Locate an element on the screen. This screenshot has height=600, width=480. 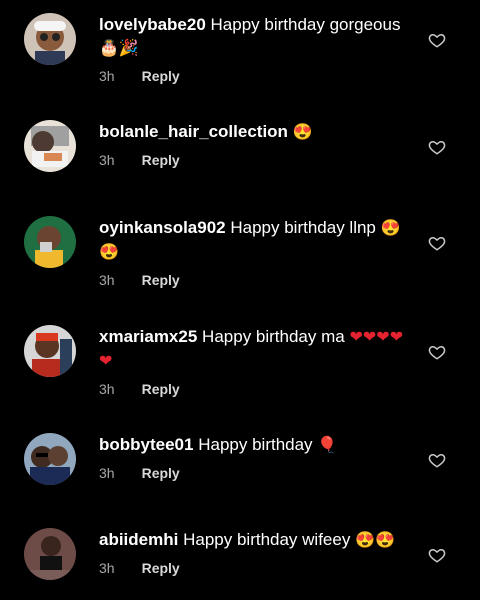
comment-emoji: 😍 is located at coordinates (302, 132).